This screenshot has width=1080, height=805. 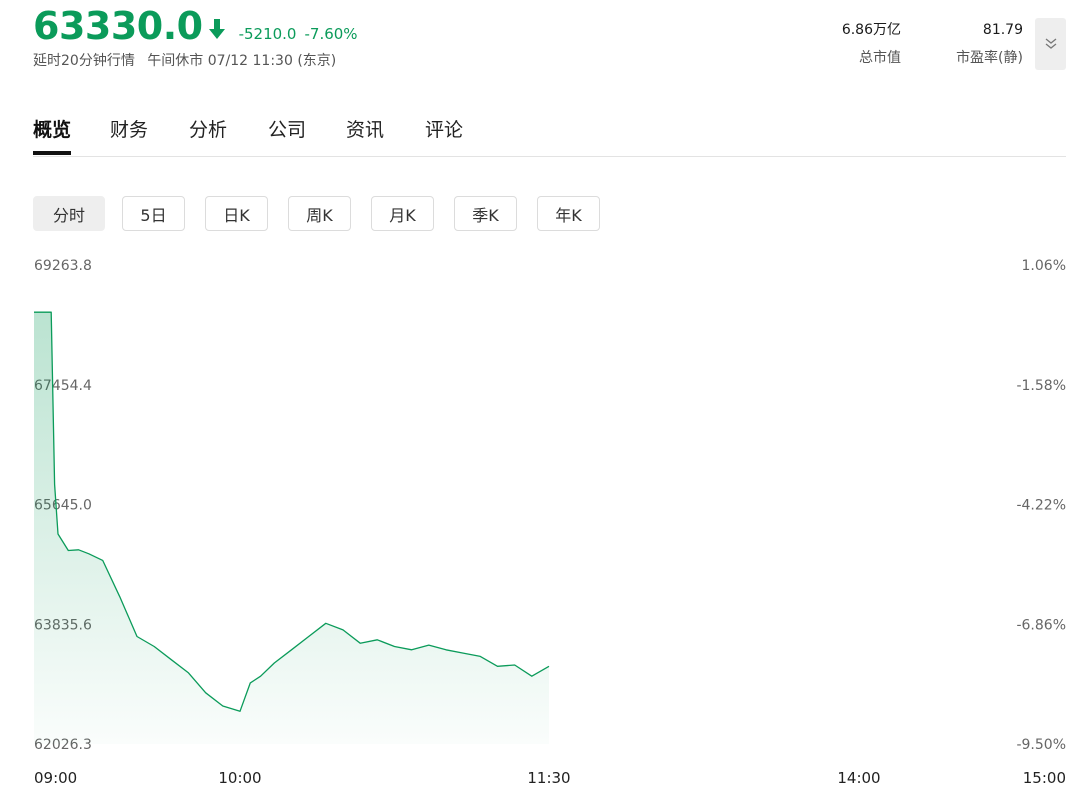 I want to click on chart-period-selector: 分时 5日 日K 周K 月K 季K 年K, so click(x=326, y=213).